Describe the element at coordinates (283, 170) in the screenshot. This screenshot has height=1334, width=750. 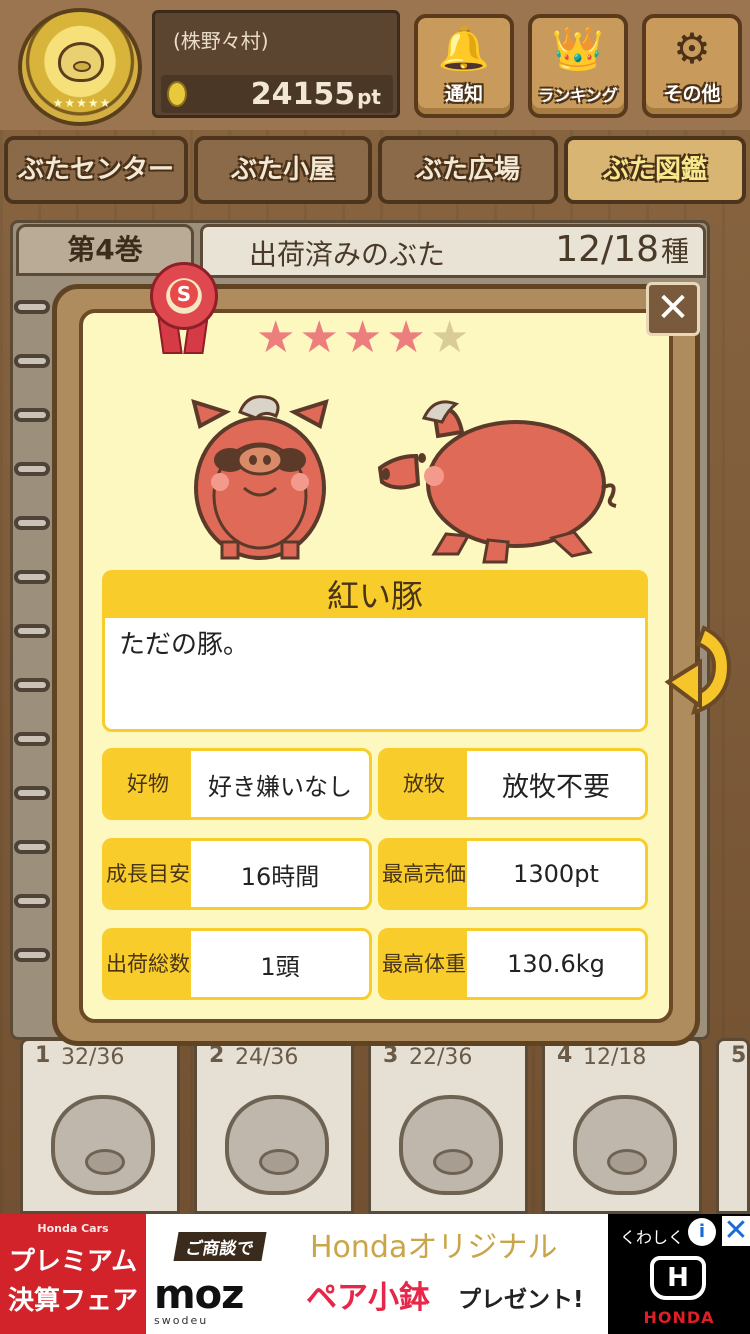
I see `tab-buta-koya: ぶた小屋` at that location.